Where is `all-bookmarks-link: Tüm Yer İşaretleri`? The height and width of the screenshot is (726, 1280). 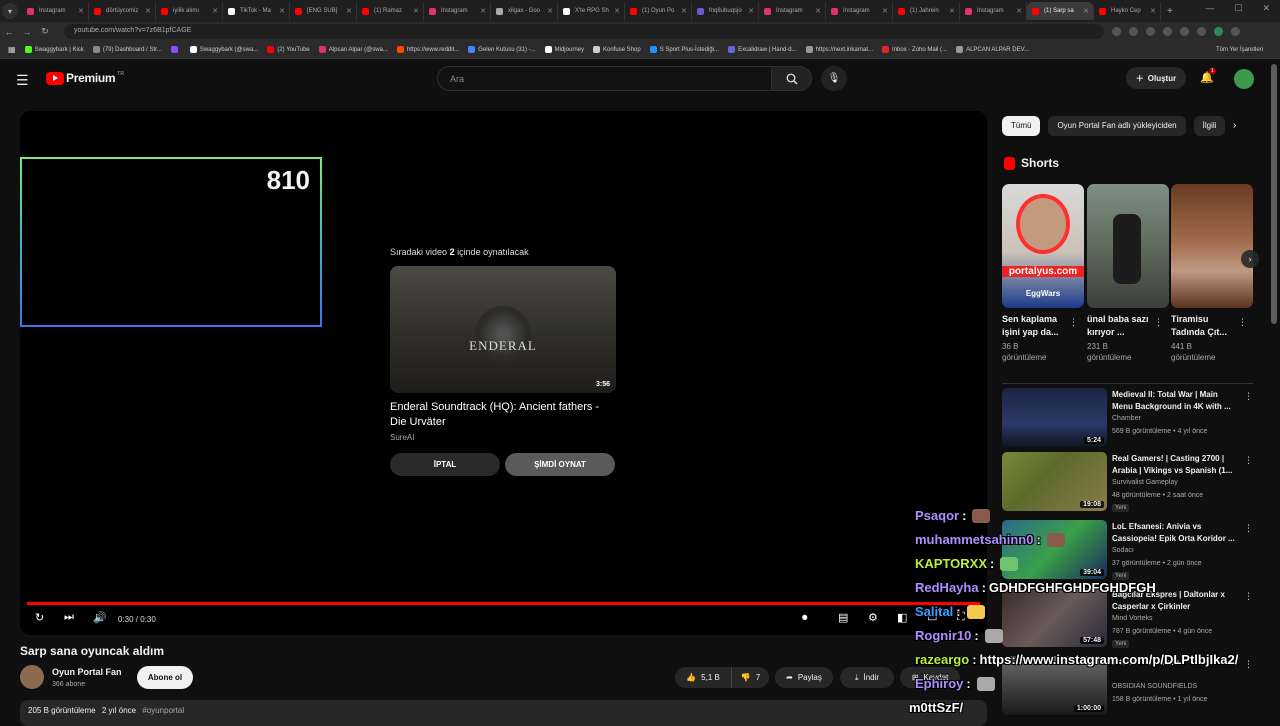 all-bookmarks-link: Tüm Yer İşaretleri is located at coordinates (1239, 50).